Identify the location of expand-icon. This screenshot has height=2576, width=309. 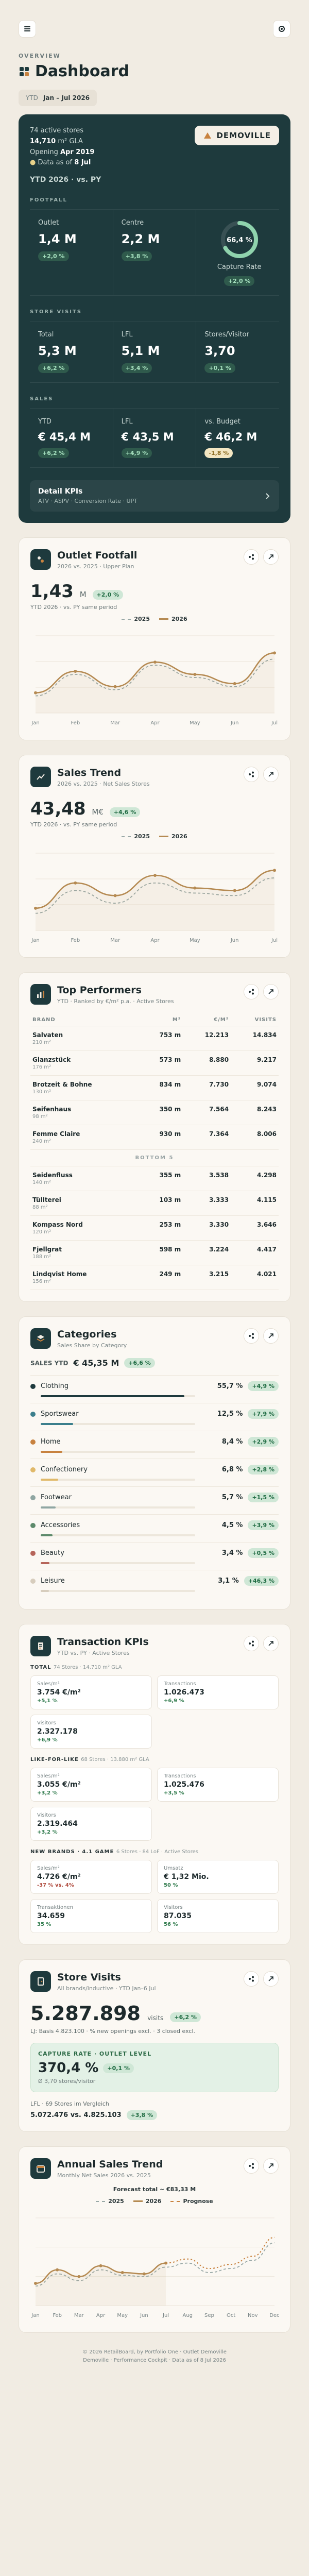
(271, 774).